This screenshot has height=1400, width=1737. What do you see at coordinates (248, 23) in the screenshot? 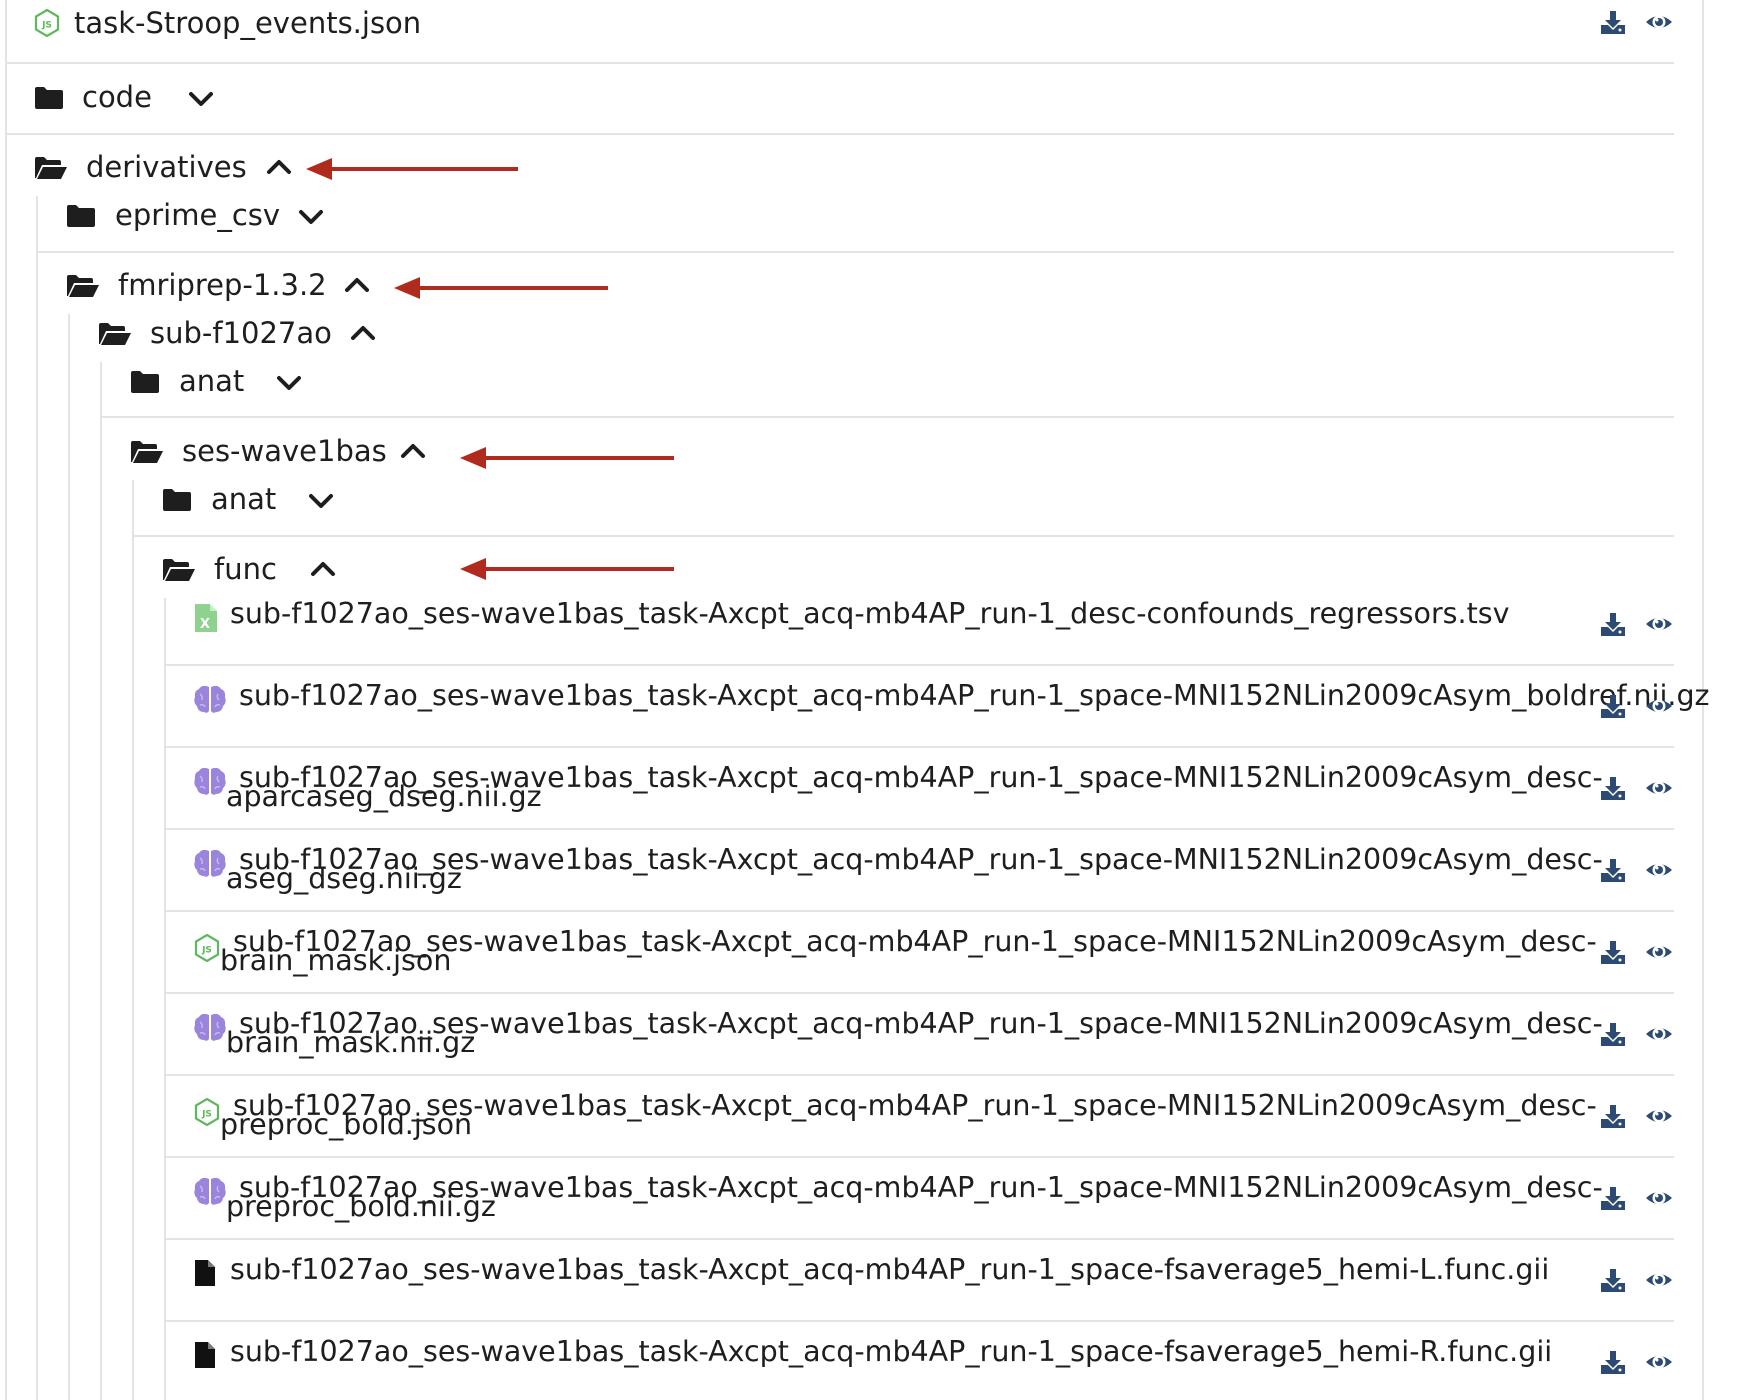
I see `file-name: task-Stroop_events.json` at bounding box center [248, 23].